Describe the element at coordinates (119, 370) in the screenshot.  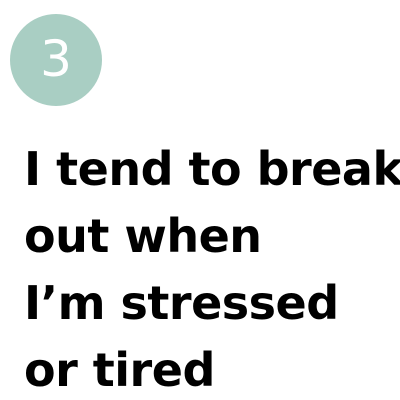
I see `statement-line-4: or tired` at that location.